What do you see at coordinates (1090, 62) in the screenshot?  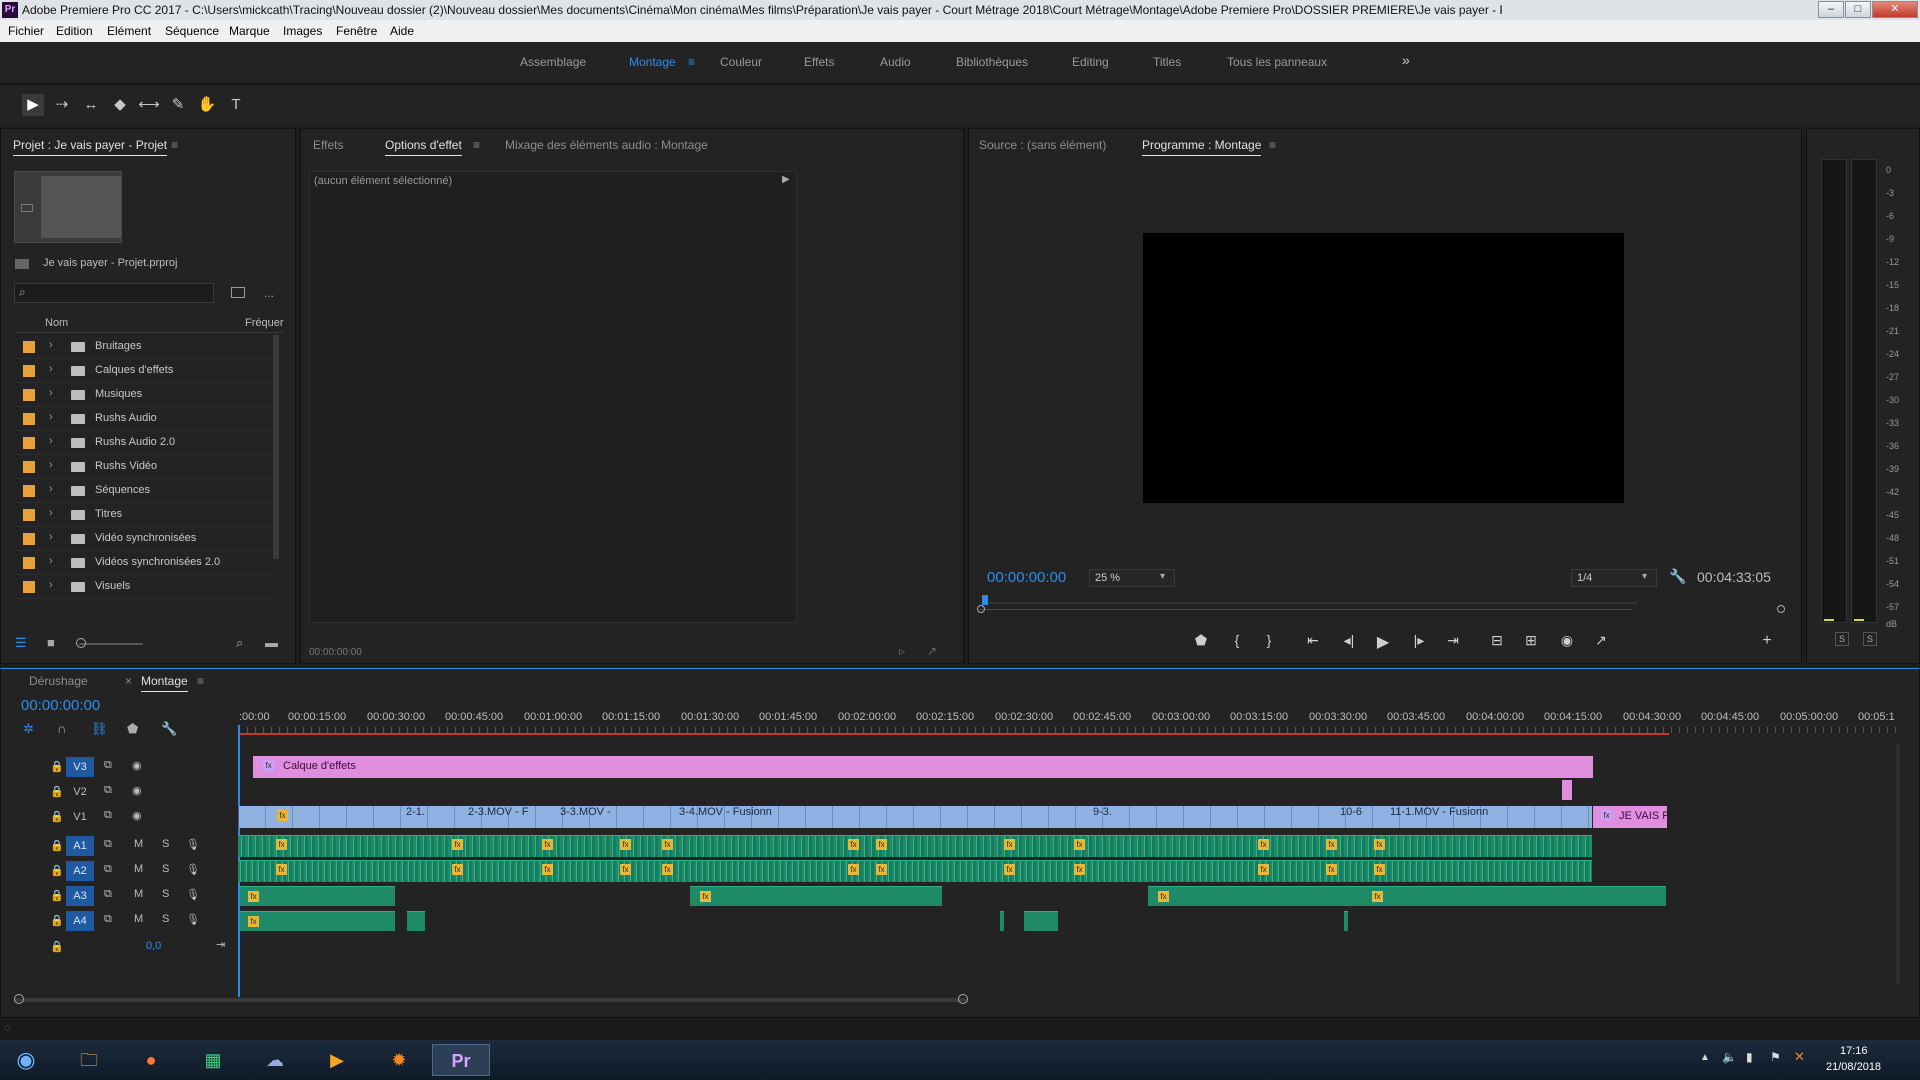 I see `workspace-editing: Editing` at bounding box center [1090, 62].